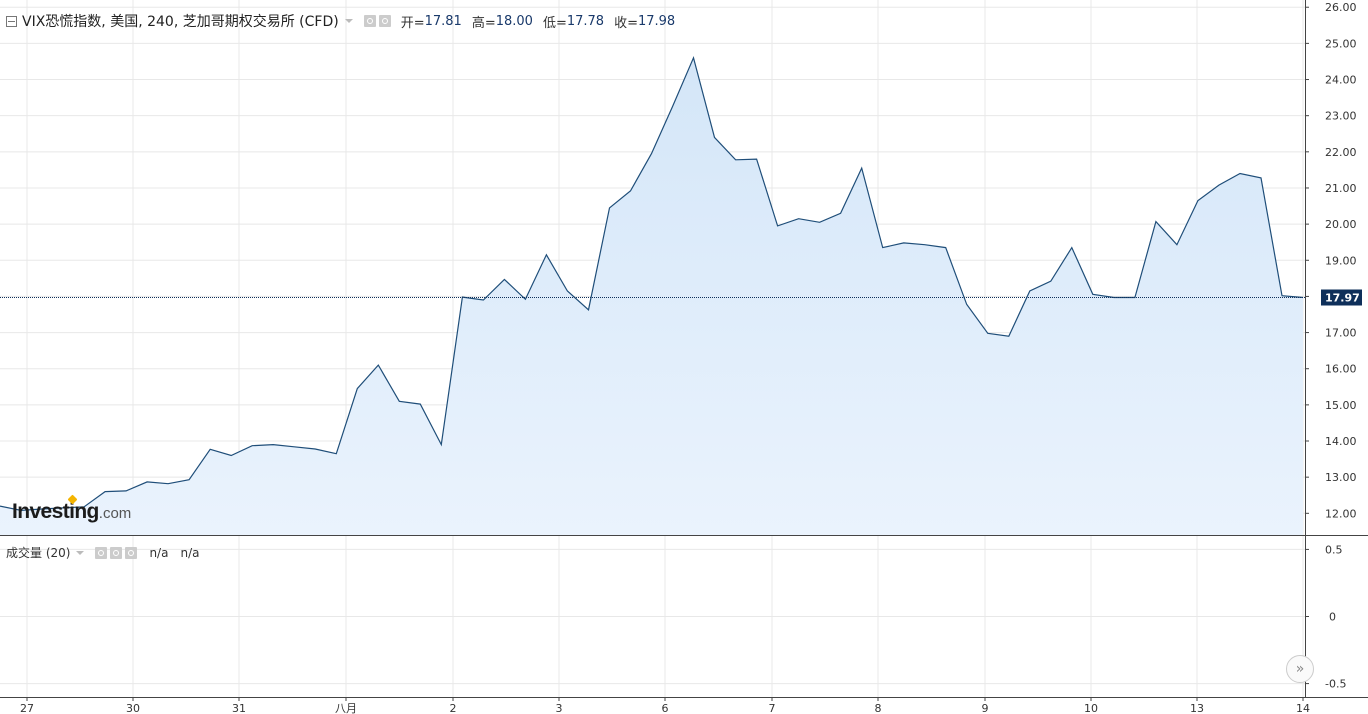 This screenshot has height=714, width=1368. I want to click on y-tick-label: 21.00, so click(1341, 188).